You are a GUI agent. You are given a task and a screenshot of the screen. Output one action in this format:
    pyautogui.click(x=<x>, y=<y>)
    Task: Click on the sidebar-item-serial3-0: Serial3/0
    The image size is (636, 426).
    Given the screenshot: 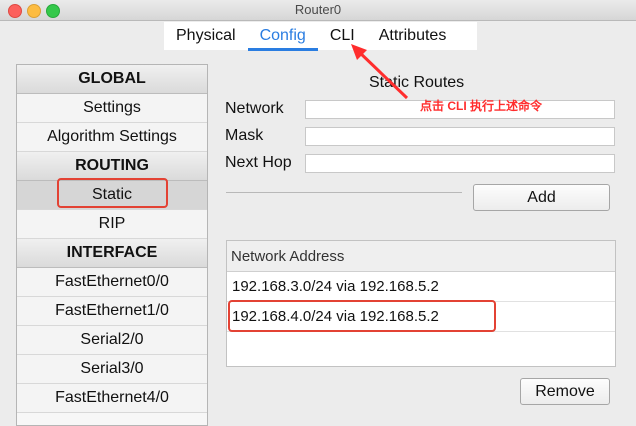 What is the action you would take?
    pyautogui.click(x=112, y=369)
    